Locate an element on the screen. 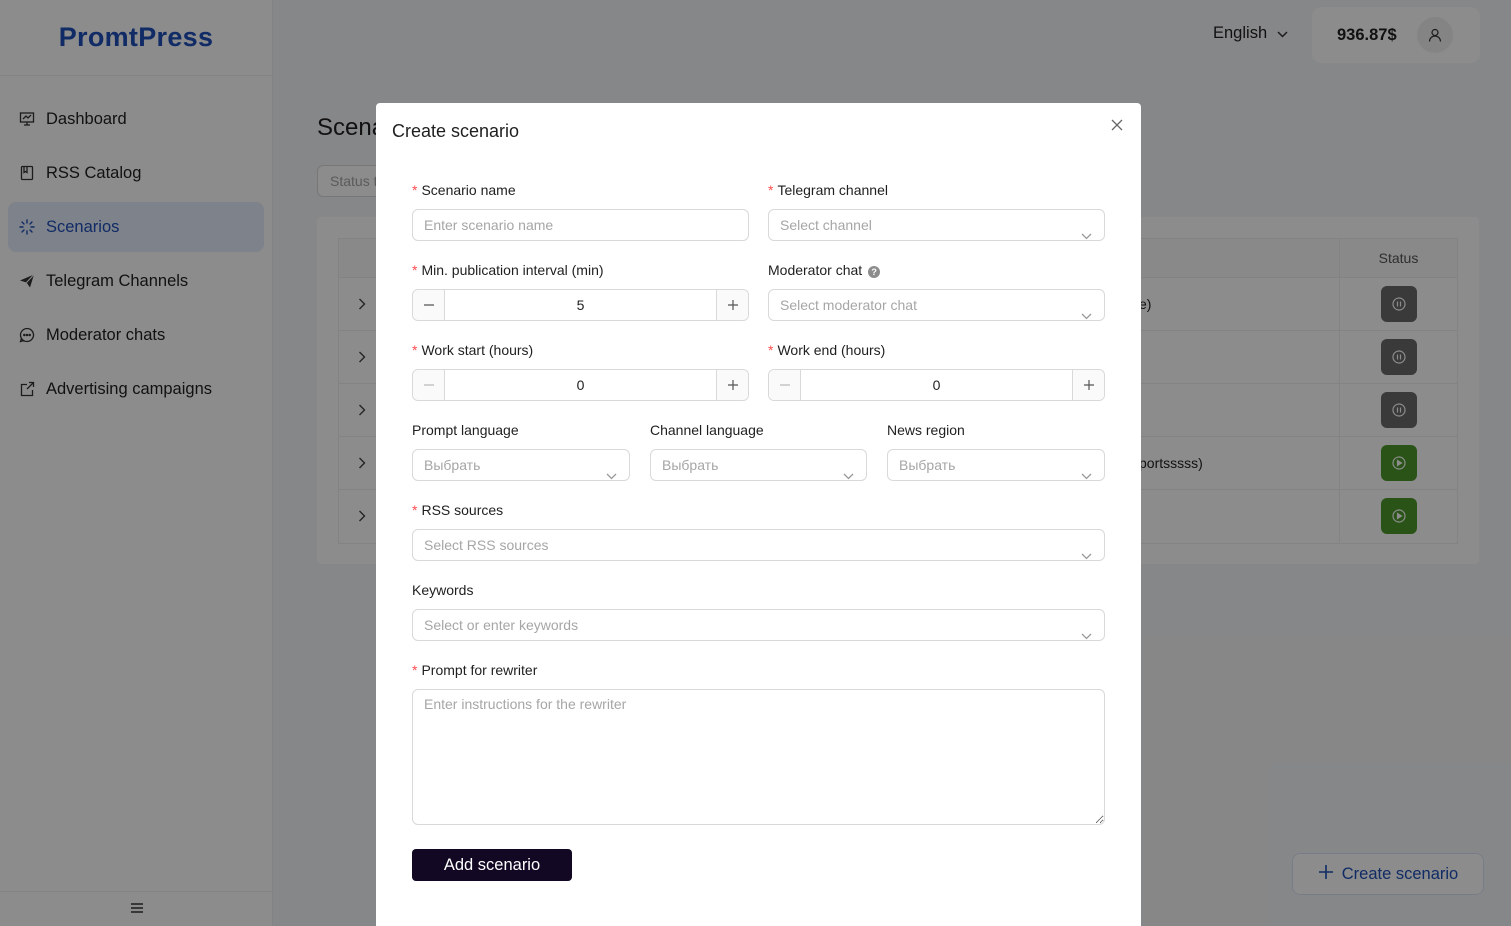 This screenshot has width=1511, height=926. keywords-select: Select or enter keywords is located at coordinates (758, 625).